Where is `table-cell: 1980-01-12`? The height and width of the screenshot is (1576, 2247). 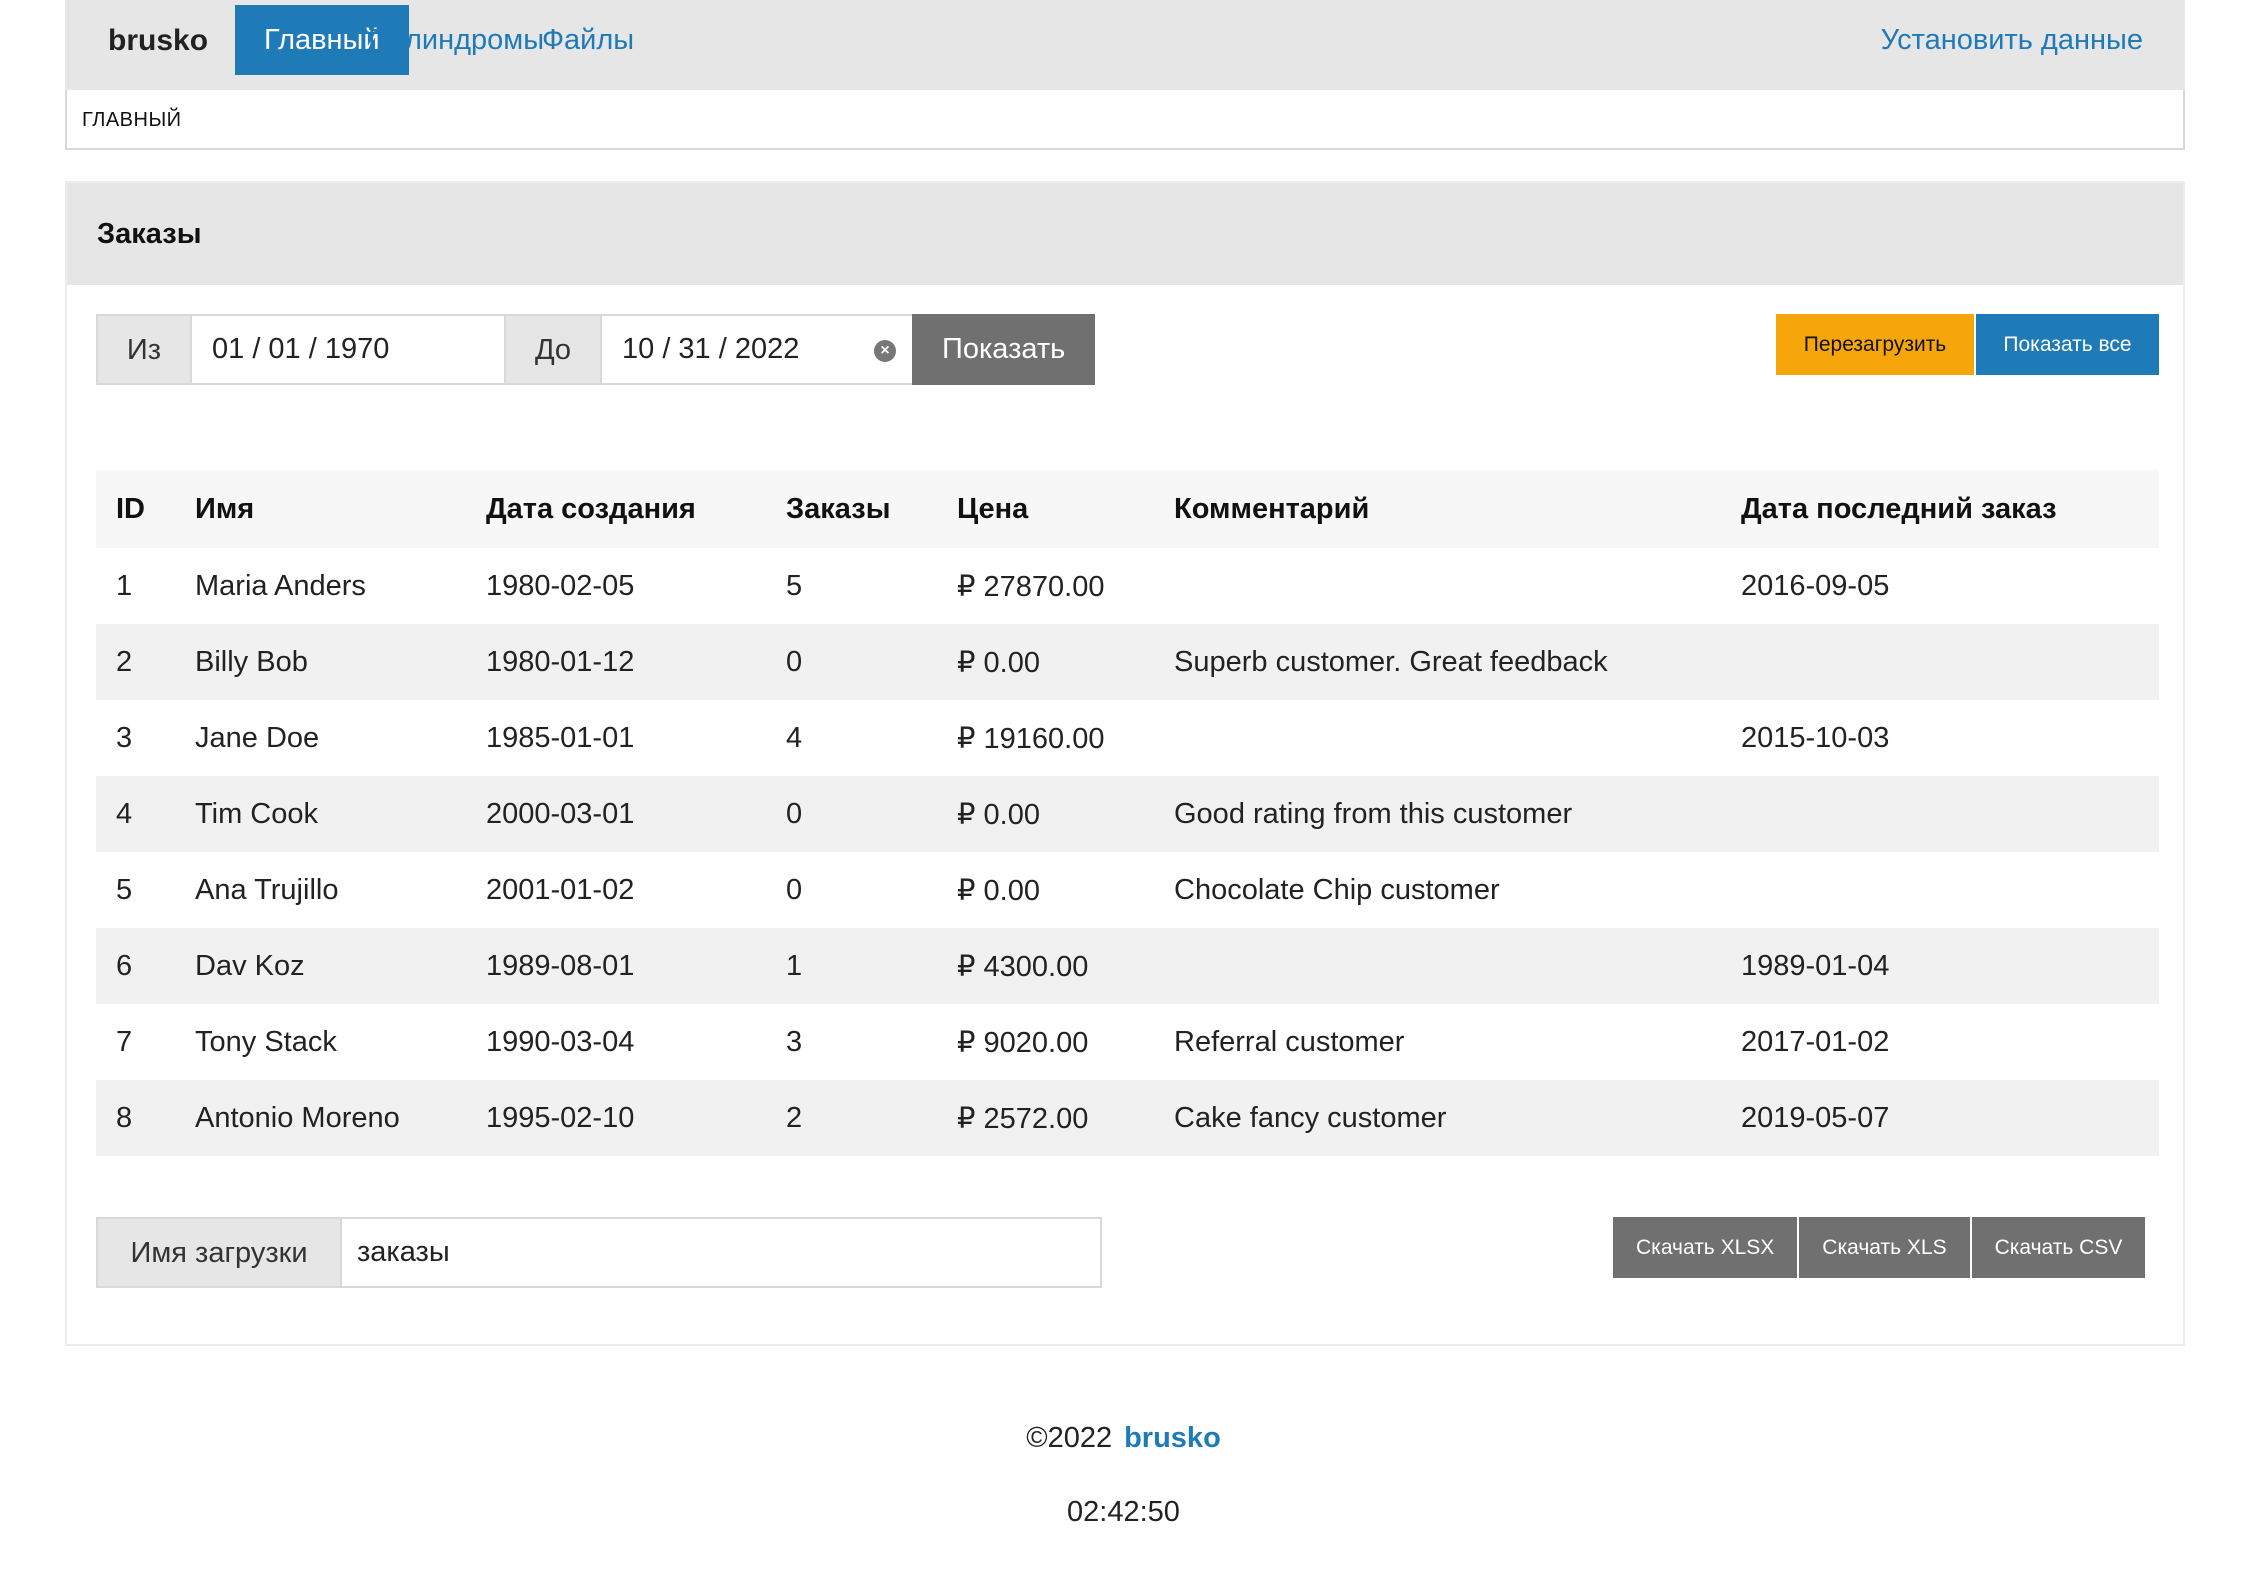
table-cell: 1980-01-12 is located at coordinates (616, 662).